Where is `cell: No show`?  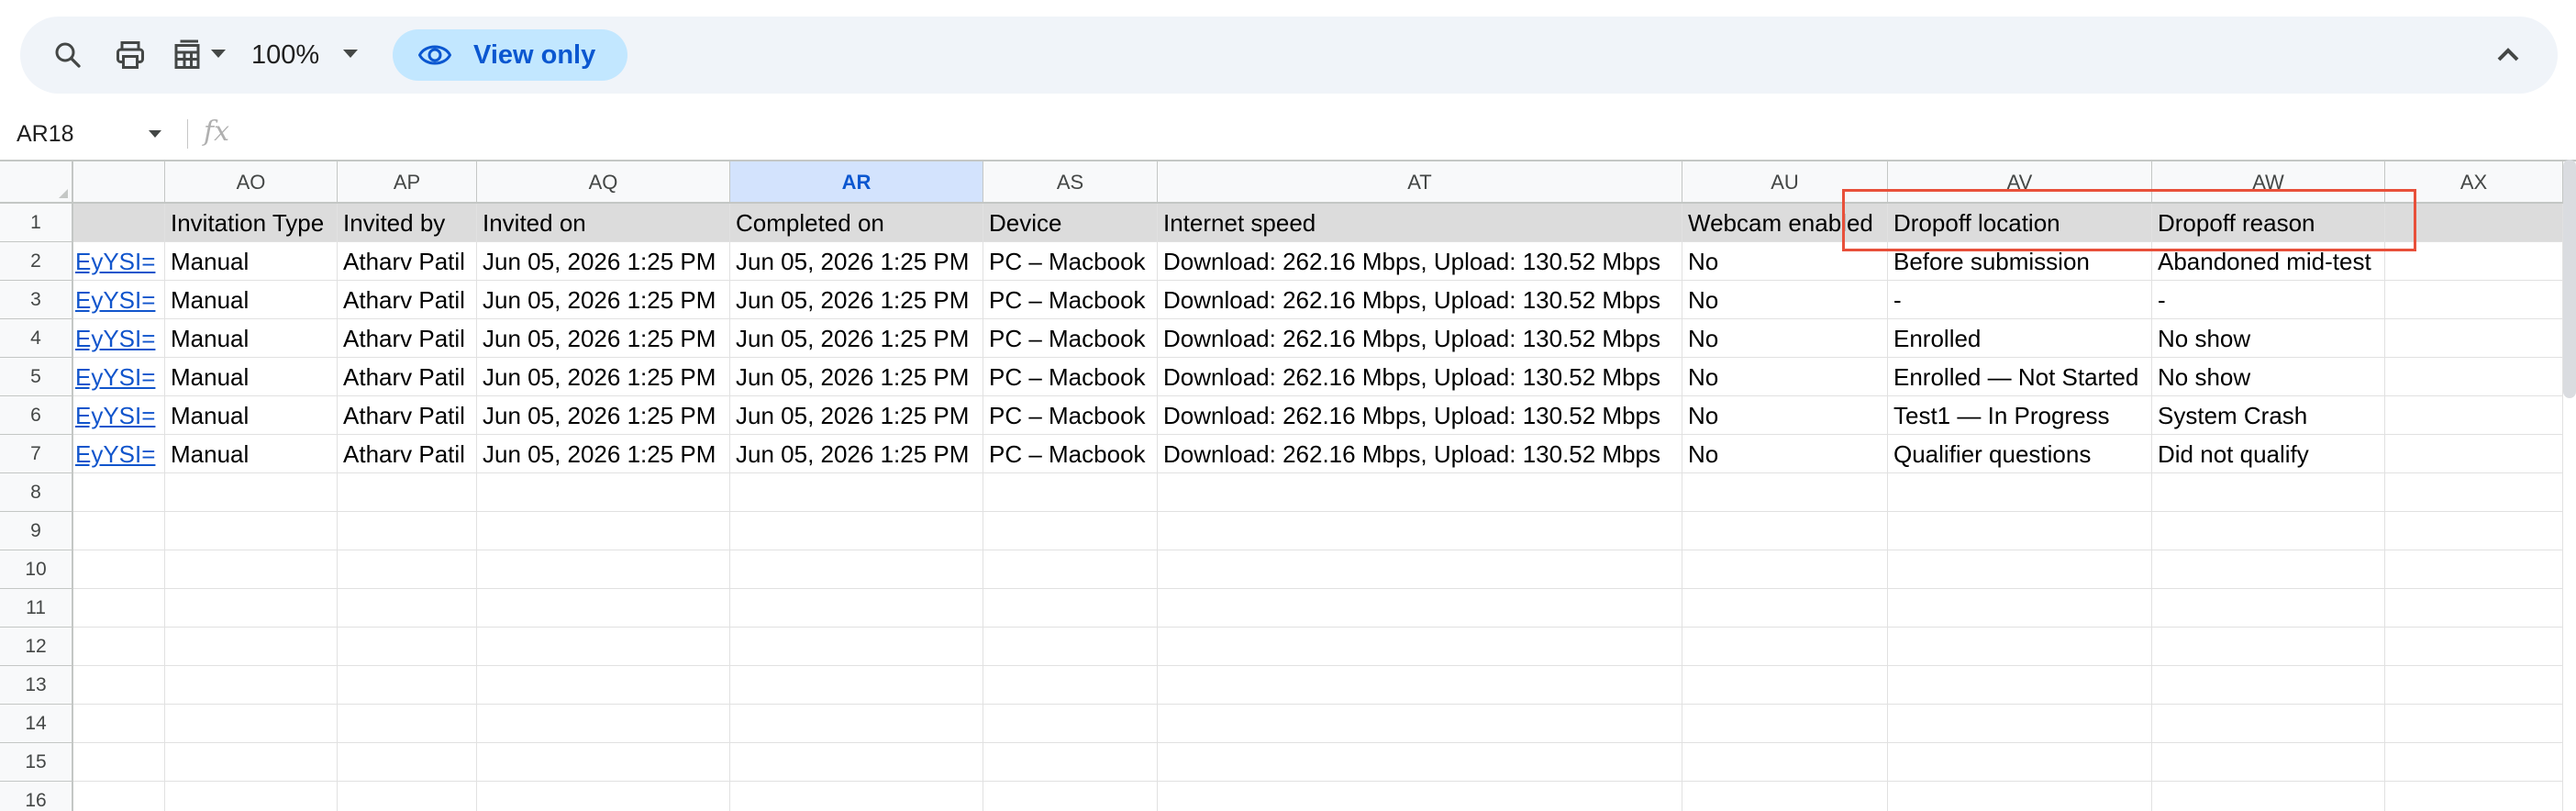
cell: No show is located at coordinates (2268, 377).